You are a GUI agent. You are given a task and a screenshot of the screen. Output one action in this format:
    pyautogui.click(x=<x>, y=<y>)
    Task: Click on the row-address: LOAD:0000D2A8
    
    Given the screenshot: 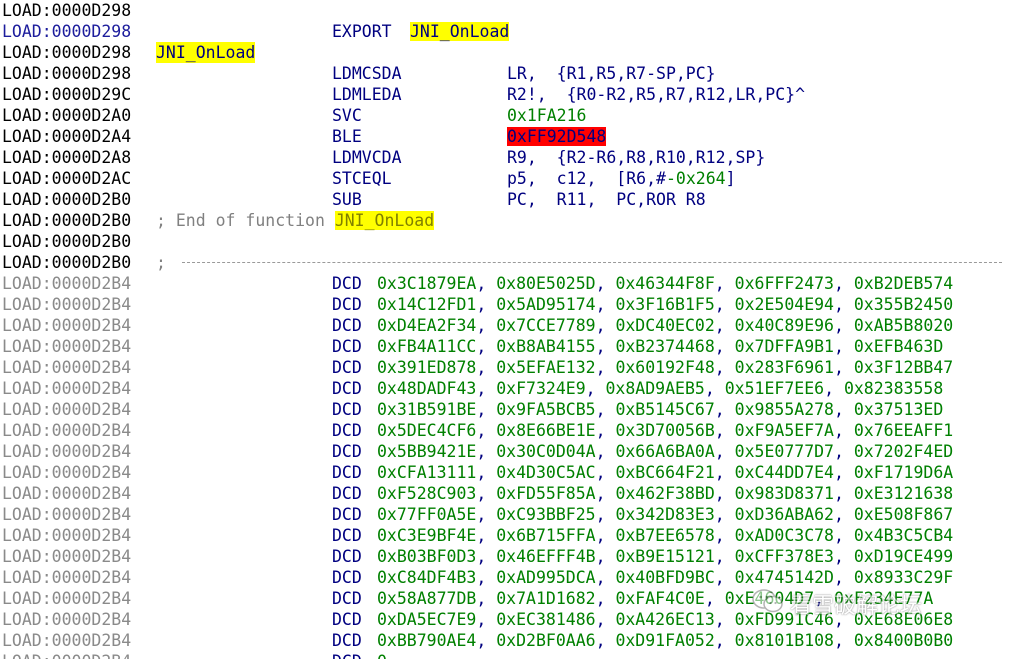 What is the action you would take?
    pyautogui.click(x=66, y=157)
    